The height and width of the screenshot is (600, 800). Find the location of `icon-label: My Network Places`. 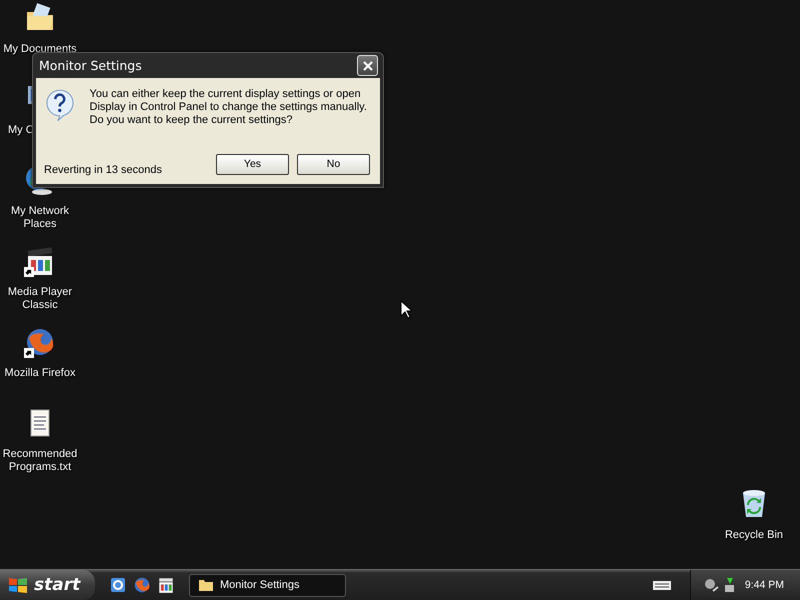

icon-label: My Network Places is located at coordinates (40, 218).